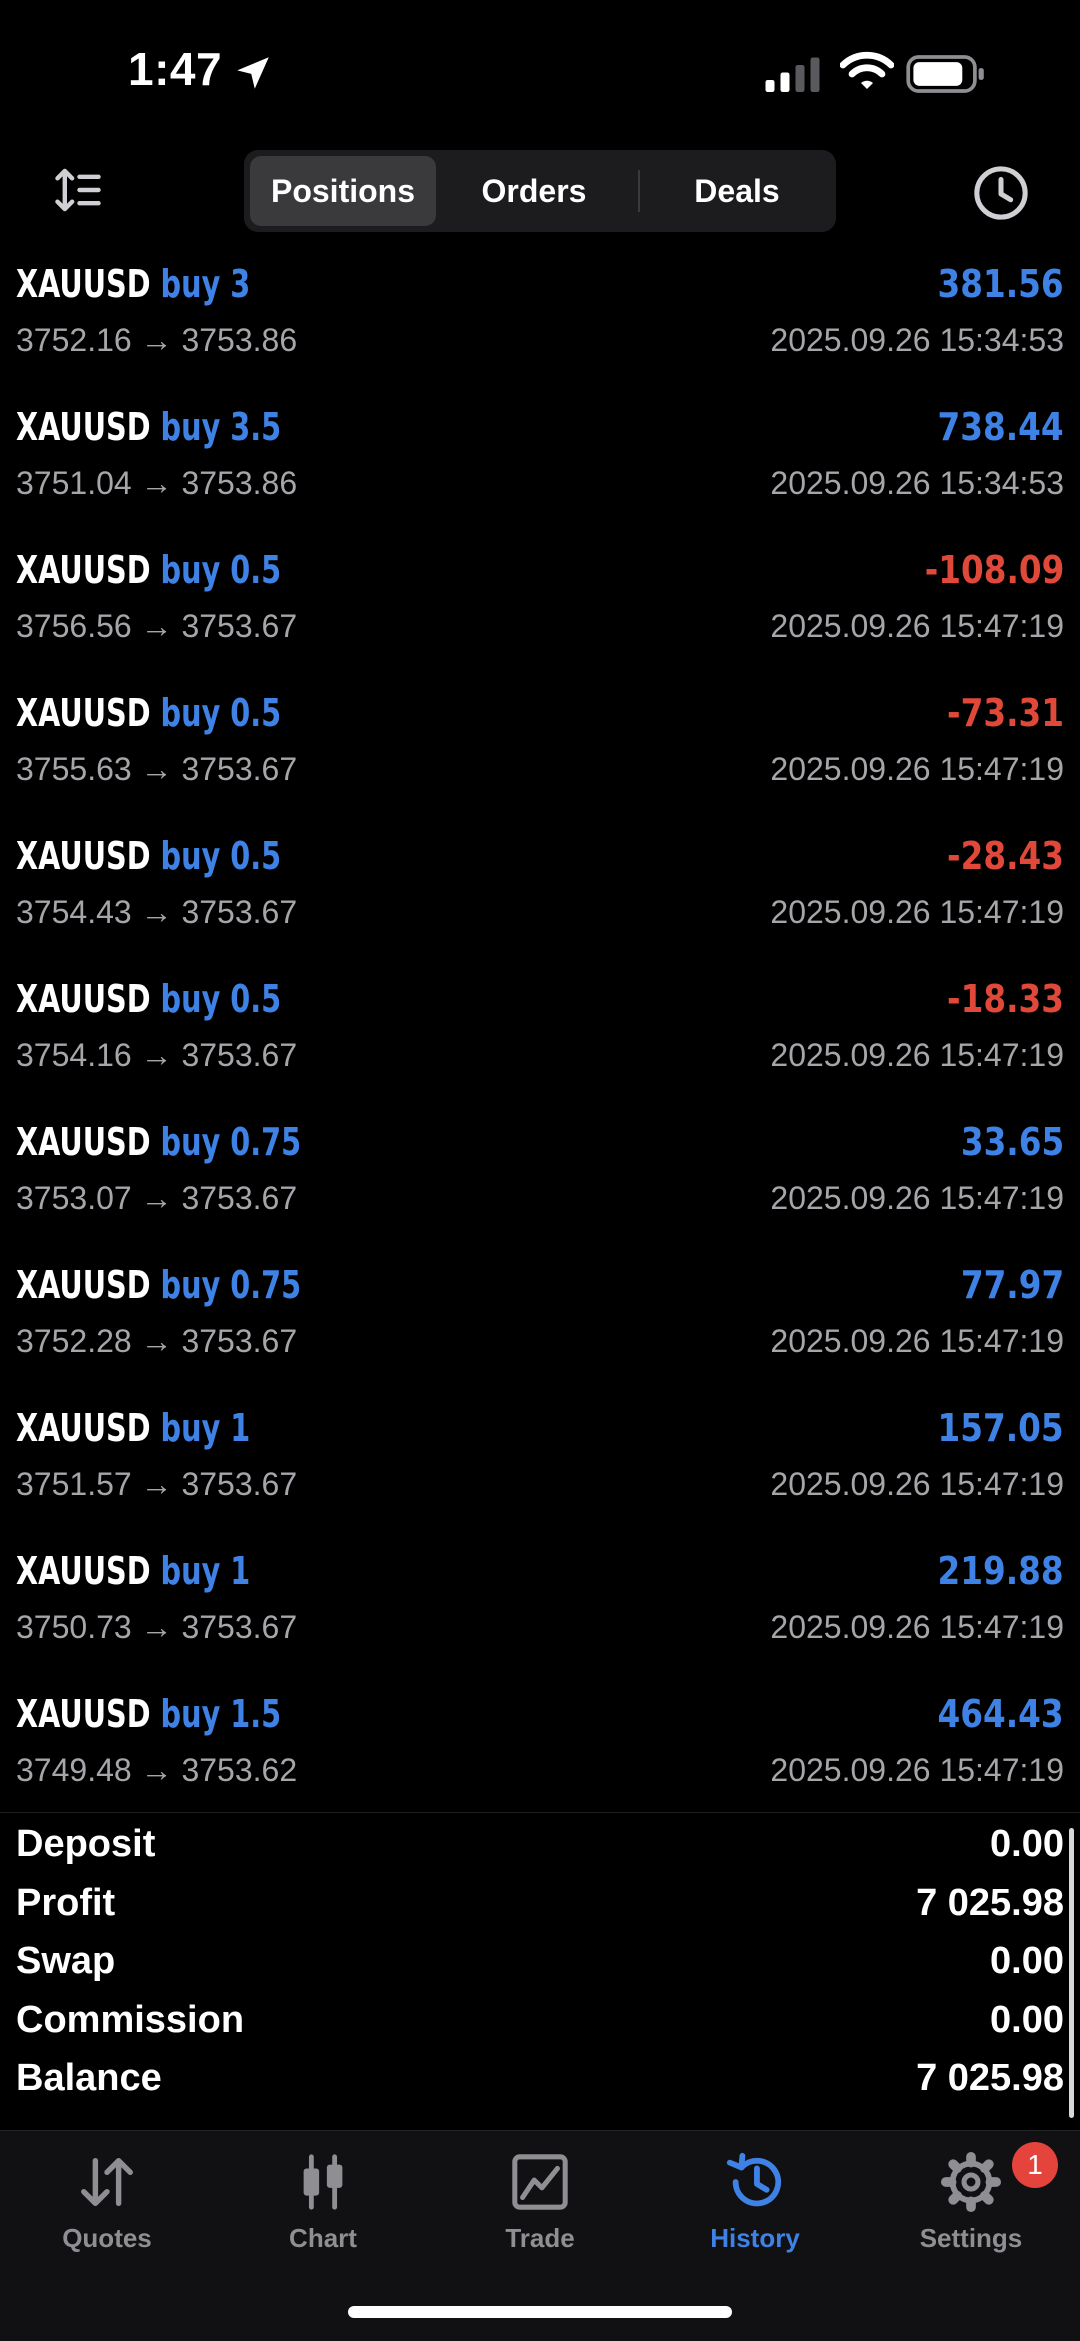  I want to click on deal-profit: 219.88, so click(1000, 1571).